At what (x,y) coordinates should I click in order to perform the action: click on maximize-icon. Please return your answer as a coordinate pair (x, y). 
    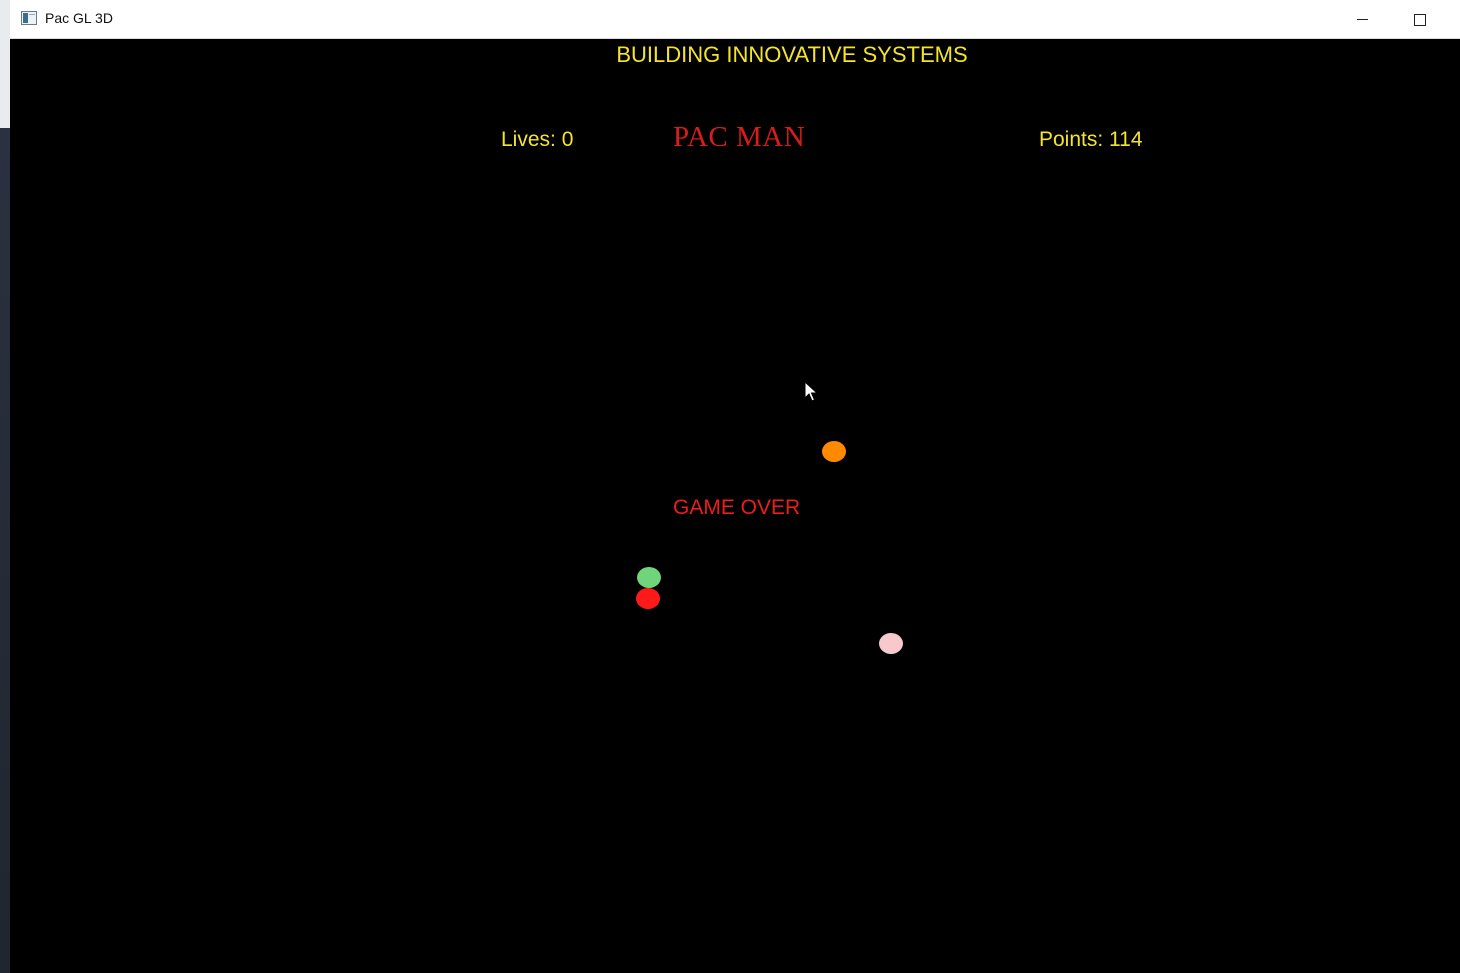
    Looking at the image, I should click on (1420, 20).